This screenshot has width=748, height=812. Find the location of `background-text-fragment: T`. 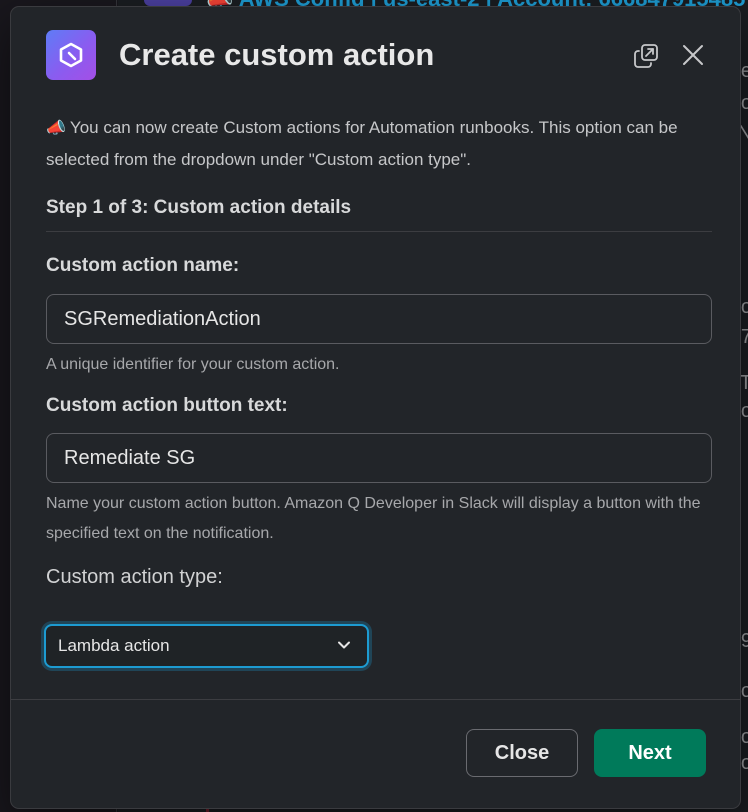

background-text-fragment: T is located at coordinates (743, 383).